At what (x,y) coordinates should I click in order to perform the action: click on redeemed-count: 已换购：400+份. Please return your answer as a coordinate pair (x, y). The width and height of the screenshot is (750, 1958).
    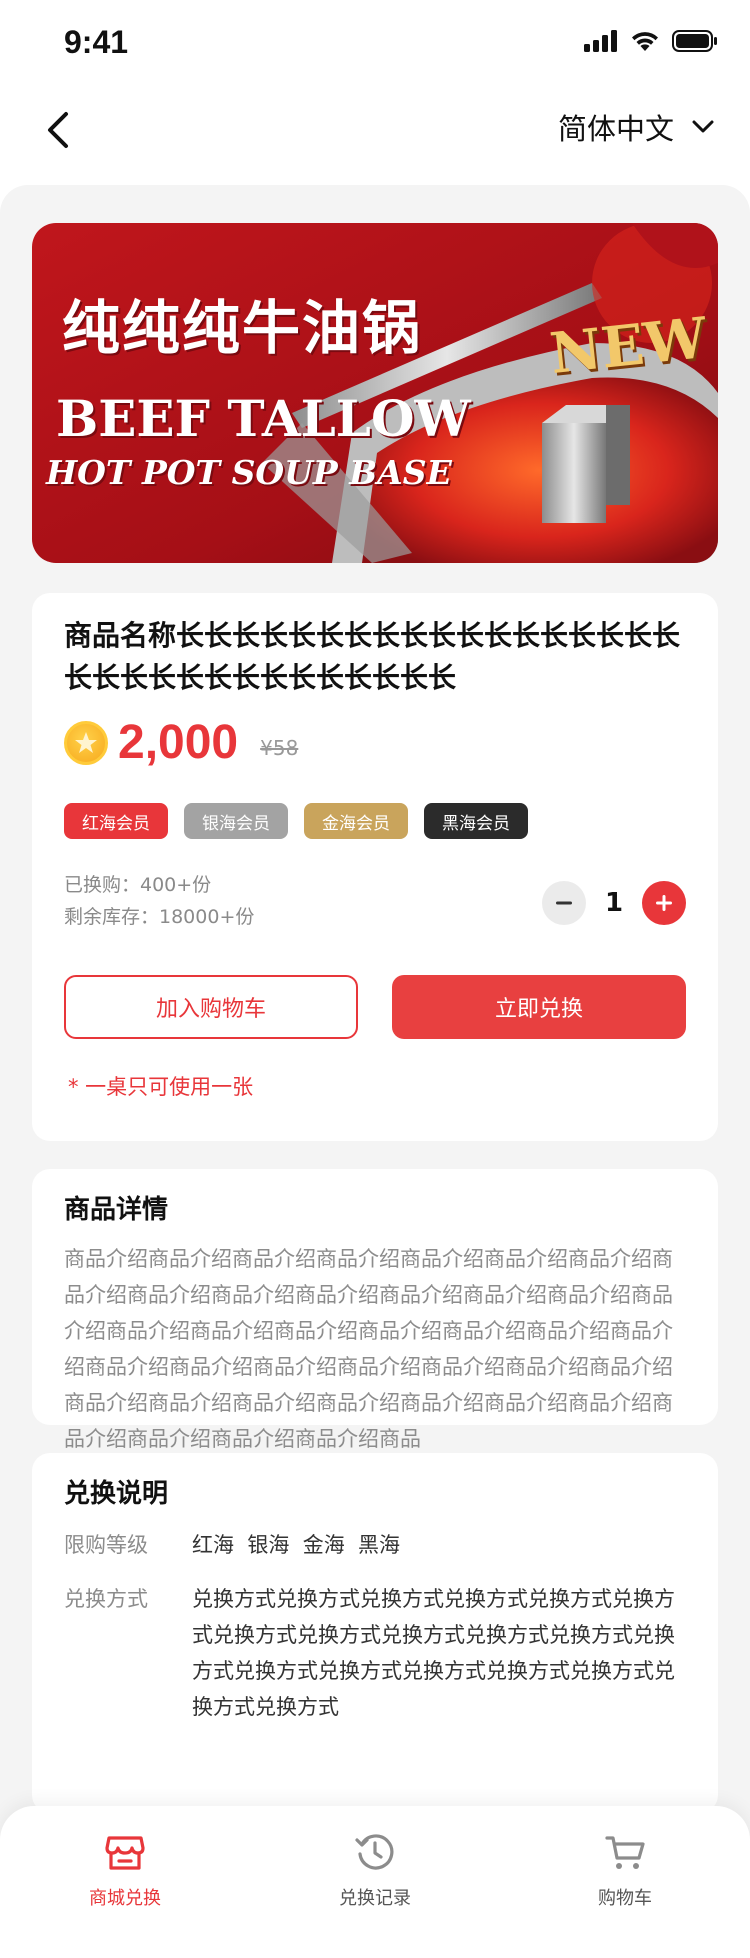
    Looking at the image, I should click on (138, 885).